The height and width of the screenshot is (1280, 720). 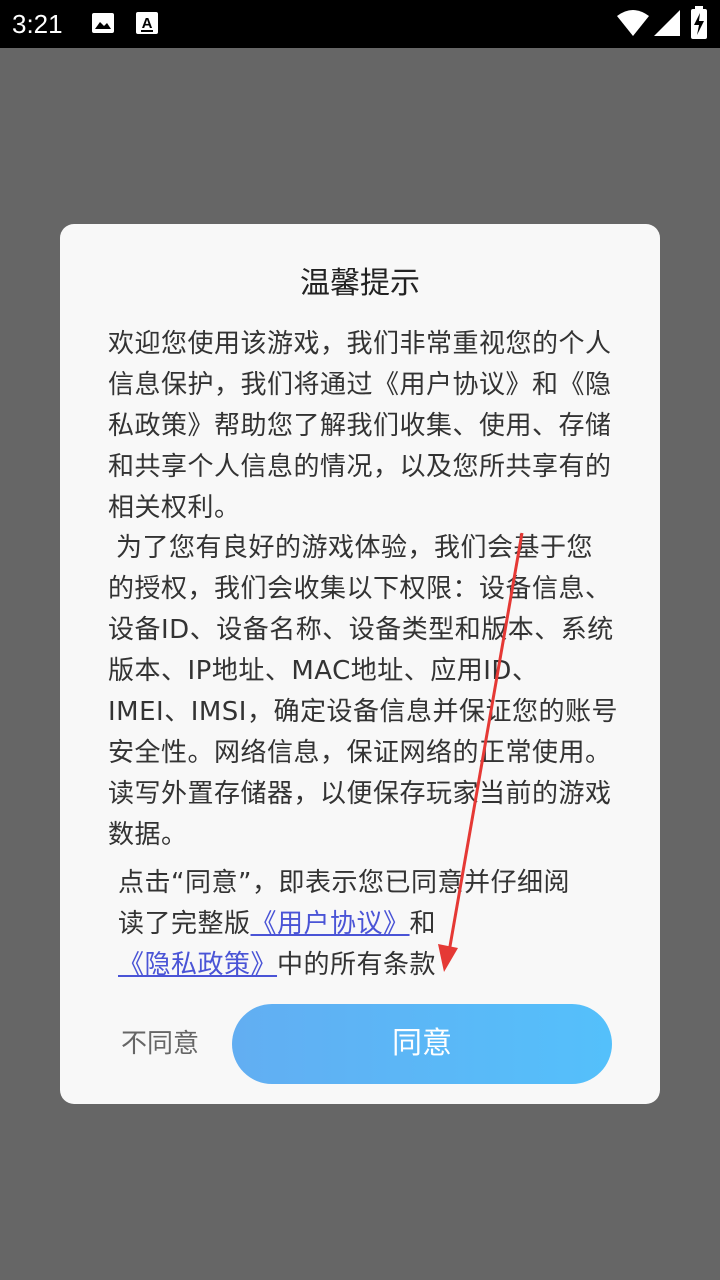 I want to click on disagree-button: 不同意, so click(x=160, y=1044).